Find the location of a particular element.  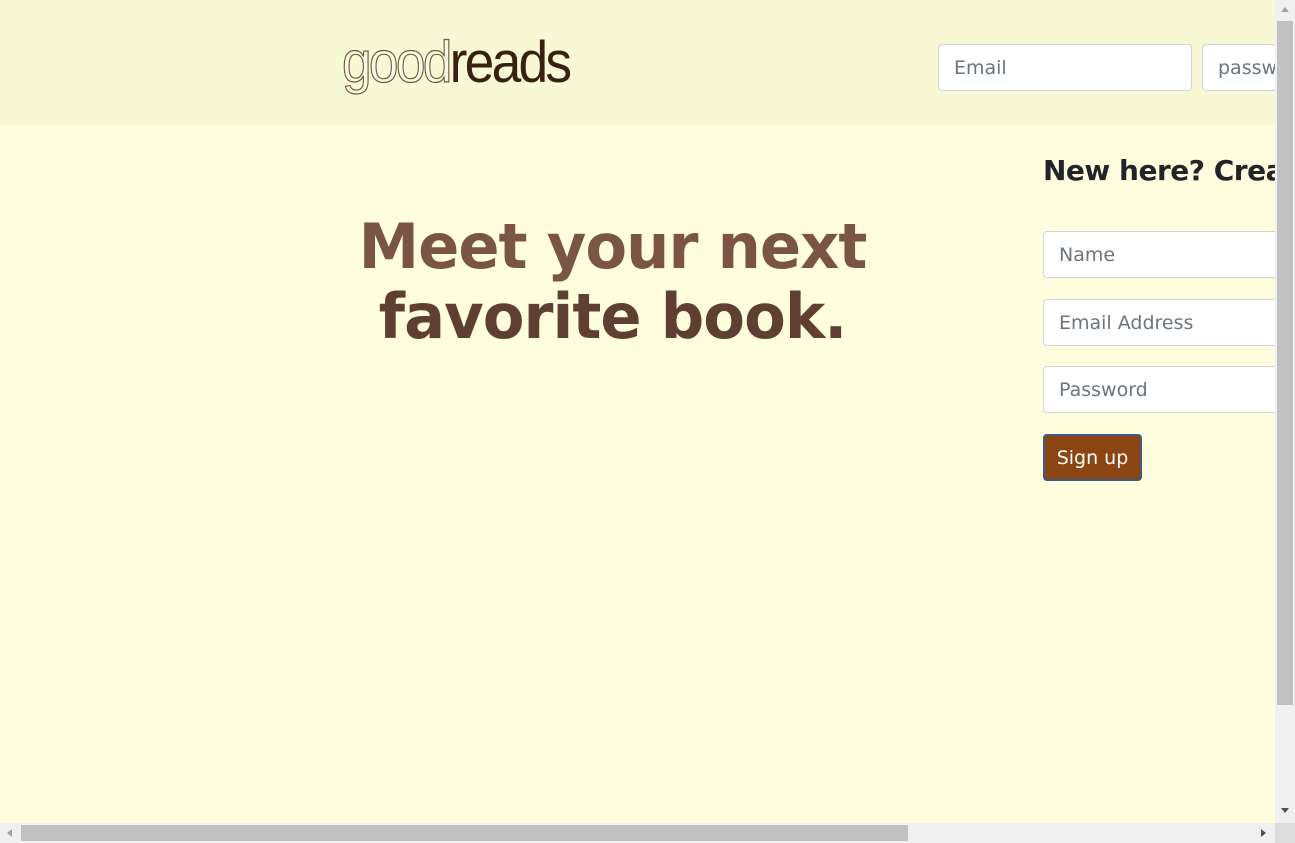

email-address-field is located at coordinates (1159, 322).